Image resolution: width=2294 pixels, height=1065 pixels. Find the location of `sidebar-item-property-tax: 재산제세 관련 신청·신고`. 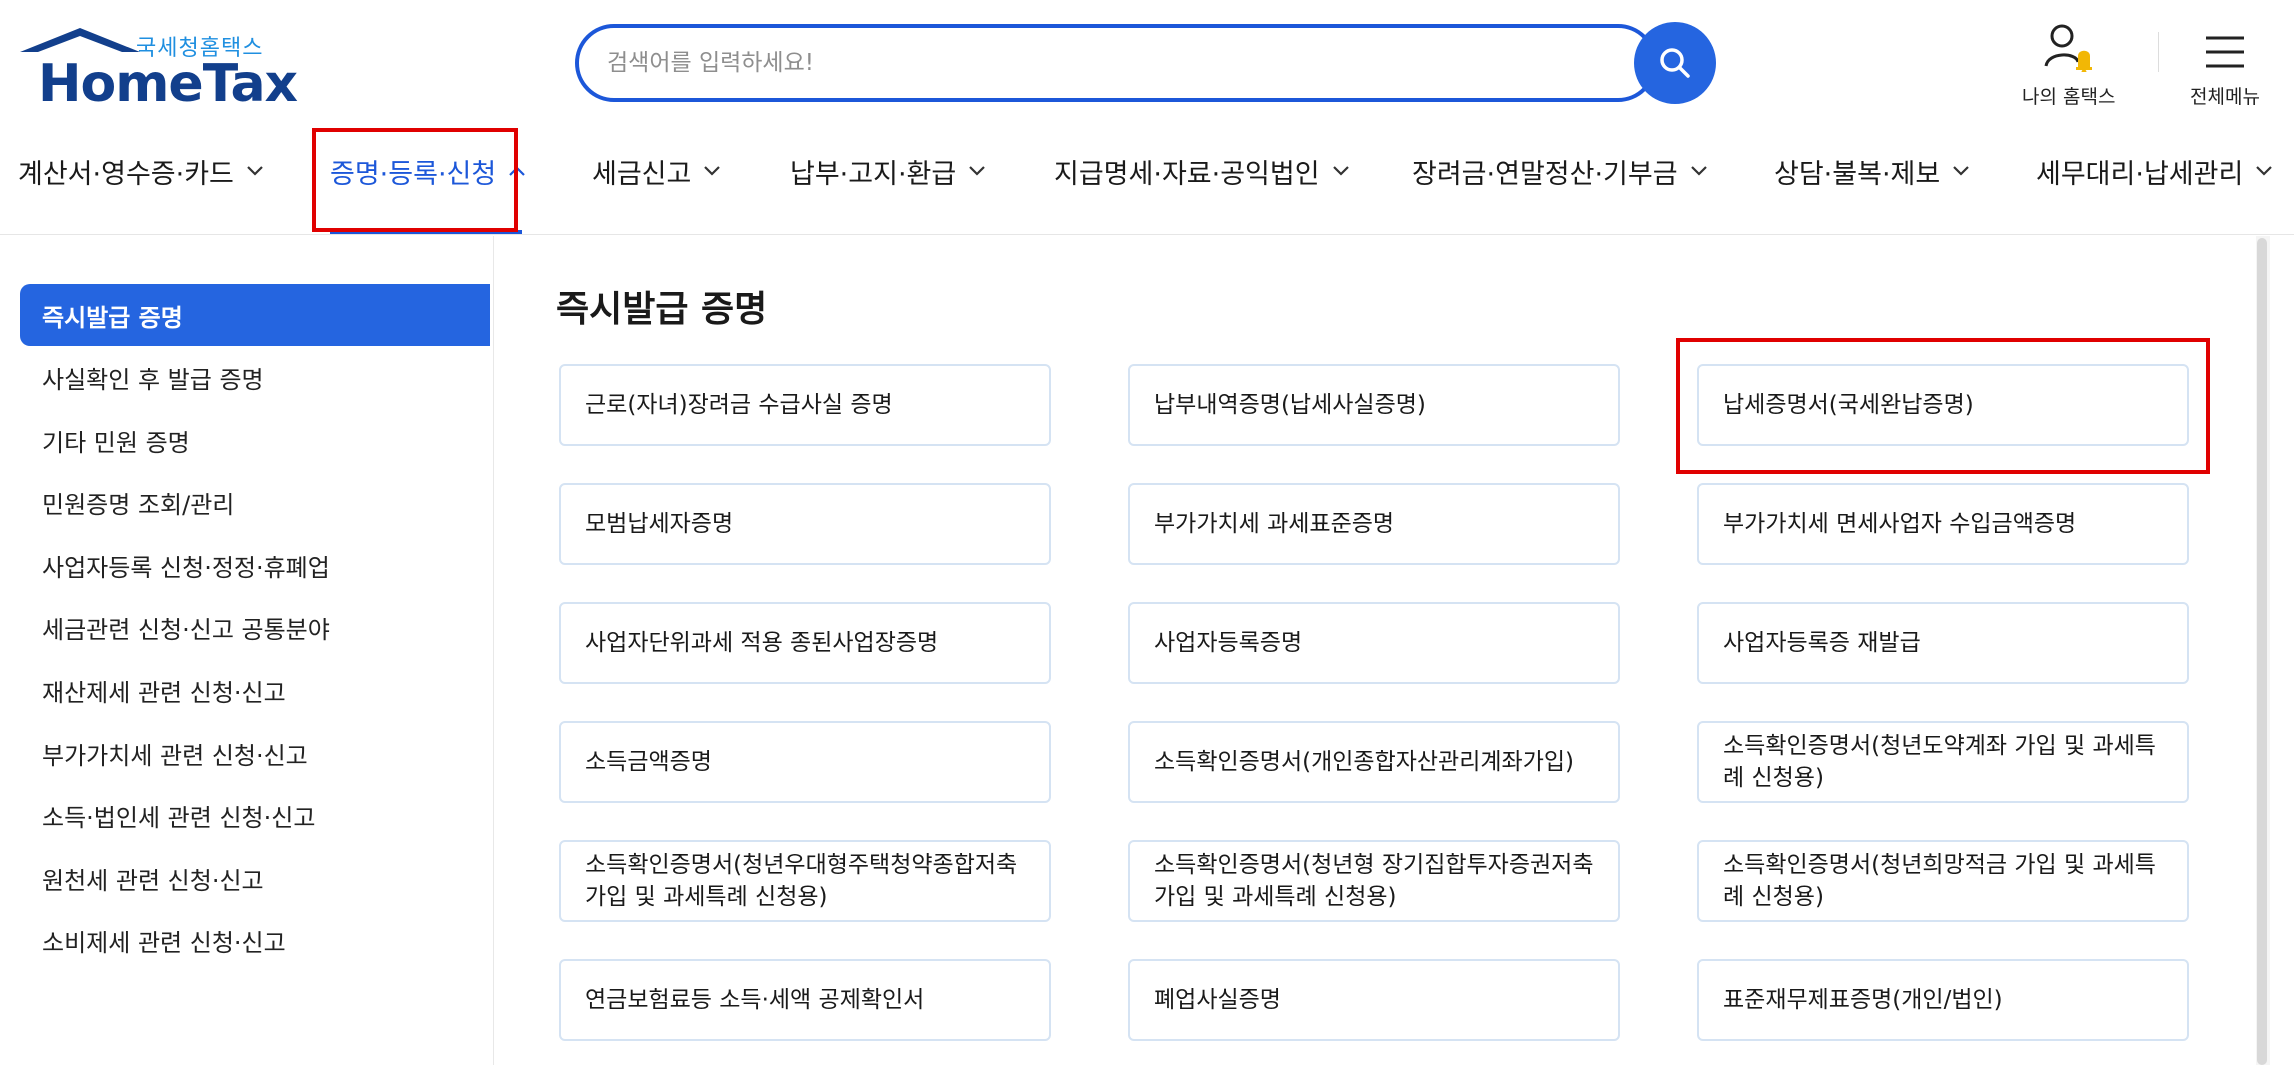

sidebar-item-property-tax: 재산제세 관련 신청·신고 is located at coordinates (255, 690).